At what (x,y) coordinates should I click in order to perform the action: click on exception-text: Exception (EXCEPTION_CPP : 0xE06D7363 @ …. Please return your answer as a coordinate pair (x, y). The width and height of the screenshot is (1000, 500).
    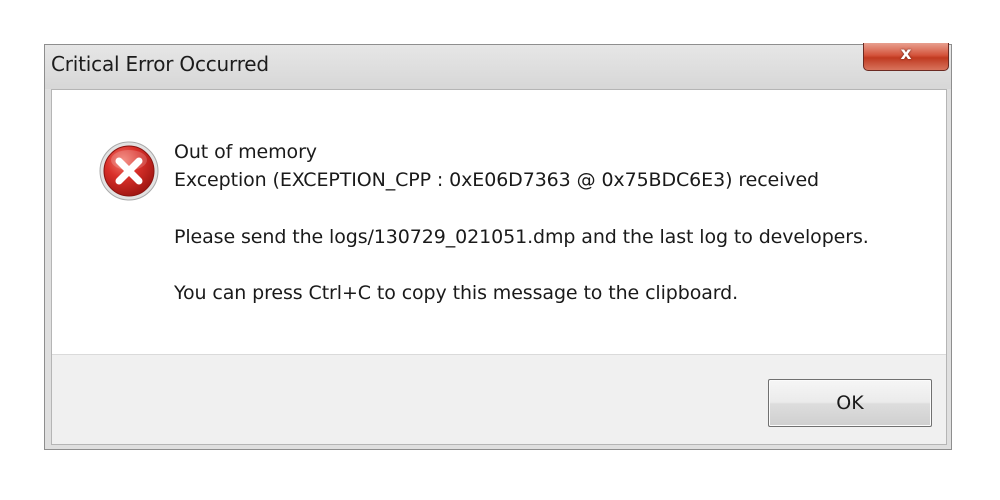
    Looking at the image, I should click on (497, 180).